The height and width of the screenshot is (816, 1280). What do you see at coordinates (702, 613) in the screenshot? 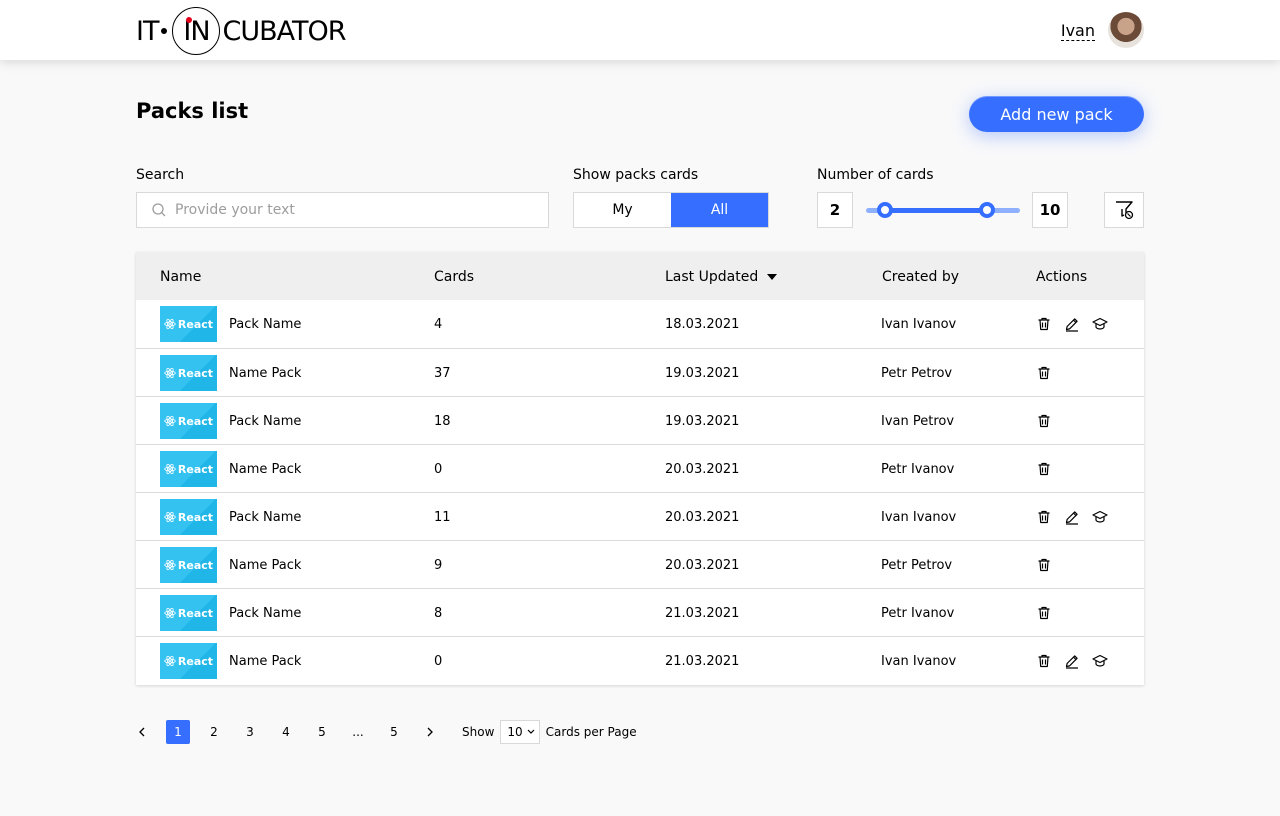
I see `pack-last-updated: 21.03.2021` at bounding box center [702, 613].